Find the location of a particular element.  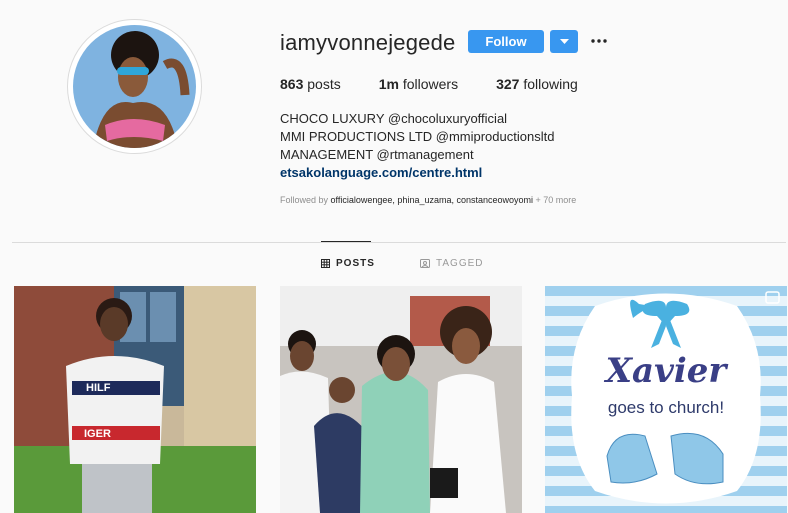

caret-down-icon is located at coordinates (564, 41).